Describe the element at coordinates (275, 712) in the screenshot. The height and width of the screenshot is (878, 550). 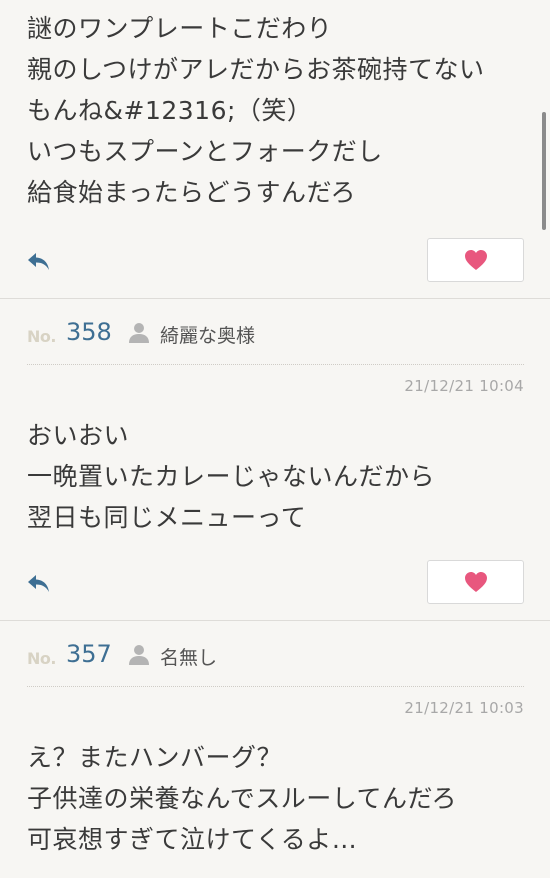
I see `timestamp-row: 21/12/21 10:03` at that location.